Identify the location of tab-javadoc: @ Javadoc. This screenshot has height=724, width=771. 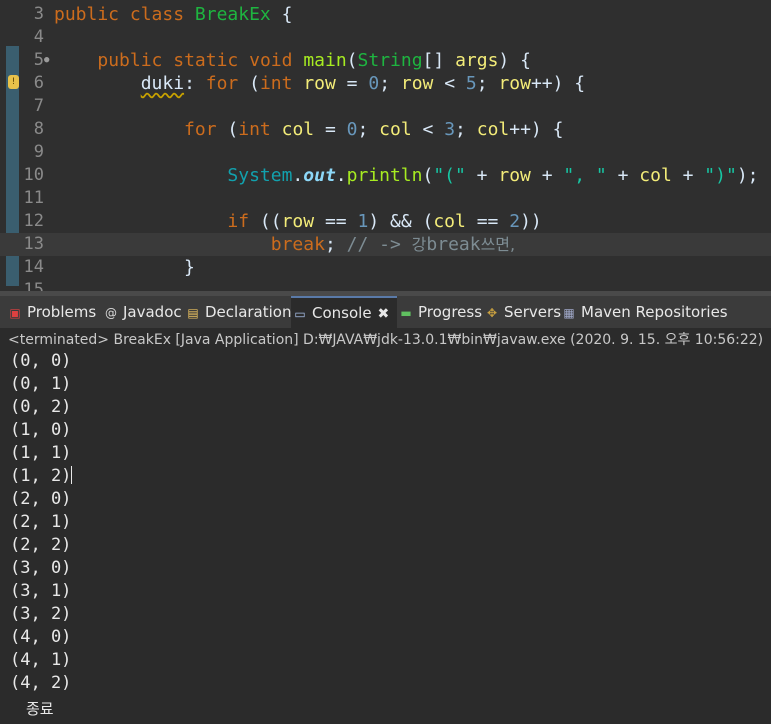
(143, 312).